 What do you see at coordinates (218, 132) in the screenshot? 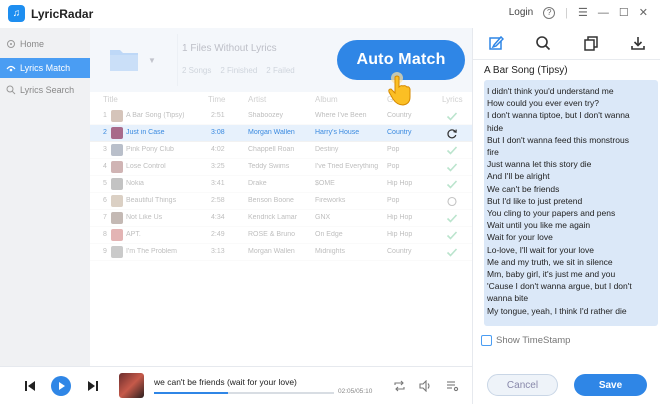
I see `song-time-cell: 3:08` at bounding box center [218, 132].